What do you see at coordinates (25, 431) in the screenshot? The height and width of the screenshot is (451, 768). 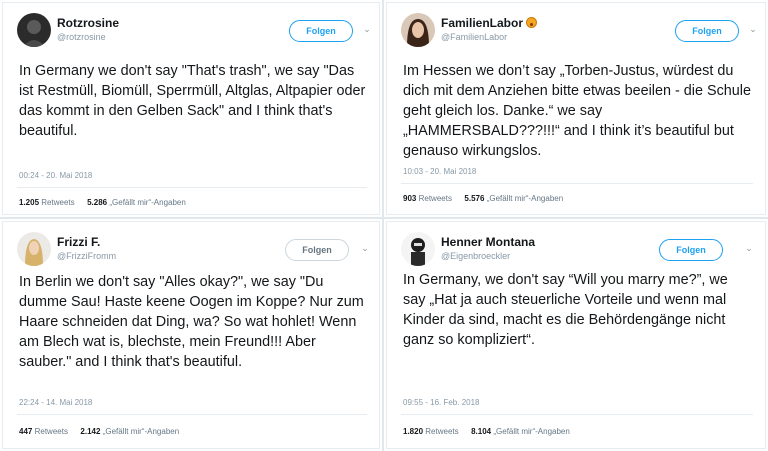 I see `retweet-count: 447` at bounding box center [25, 431].